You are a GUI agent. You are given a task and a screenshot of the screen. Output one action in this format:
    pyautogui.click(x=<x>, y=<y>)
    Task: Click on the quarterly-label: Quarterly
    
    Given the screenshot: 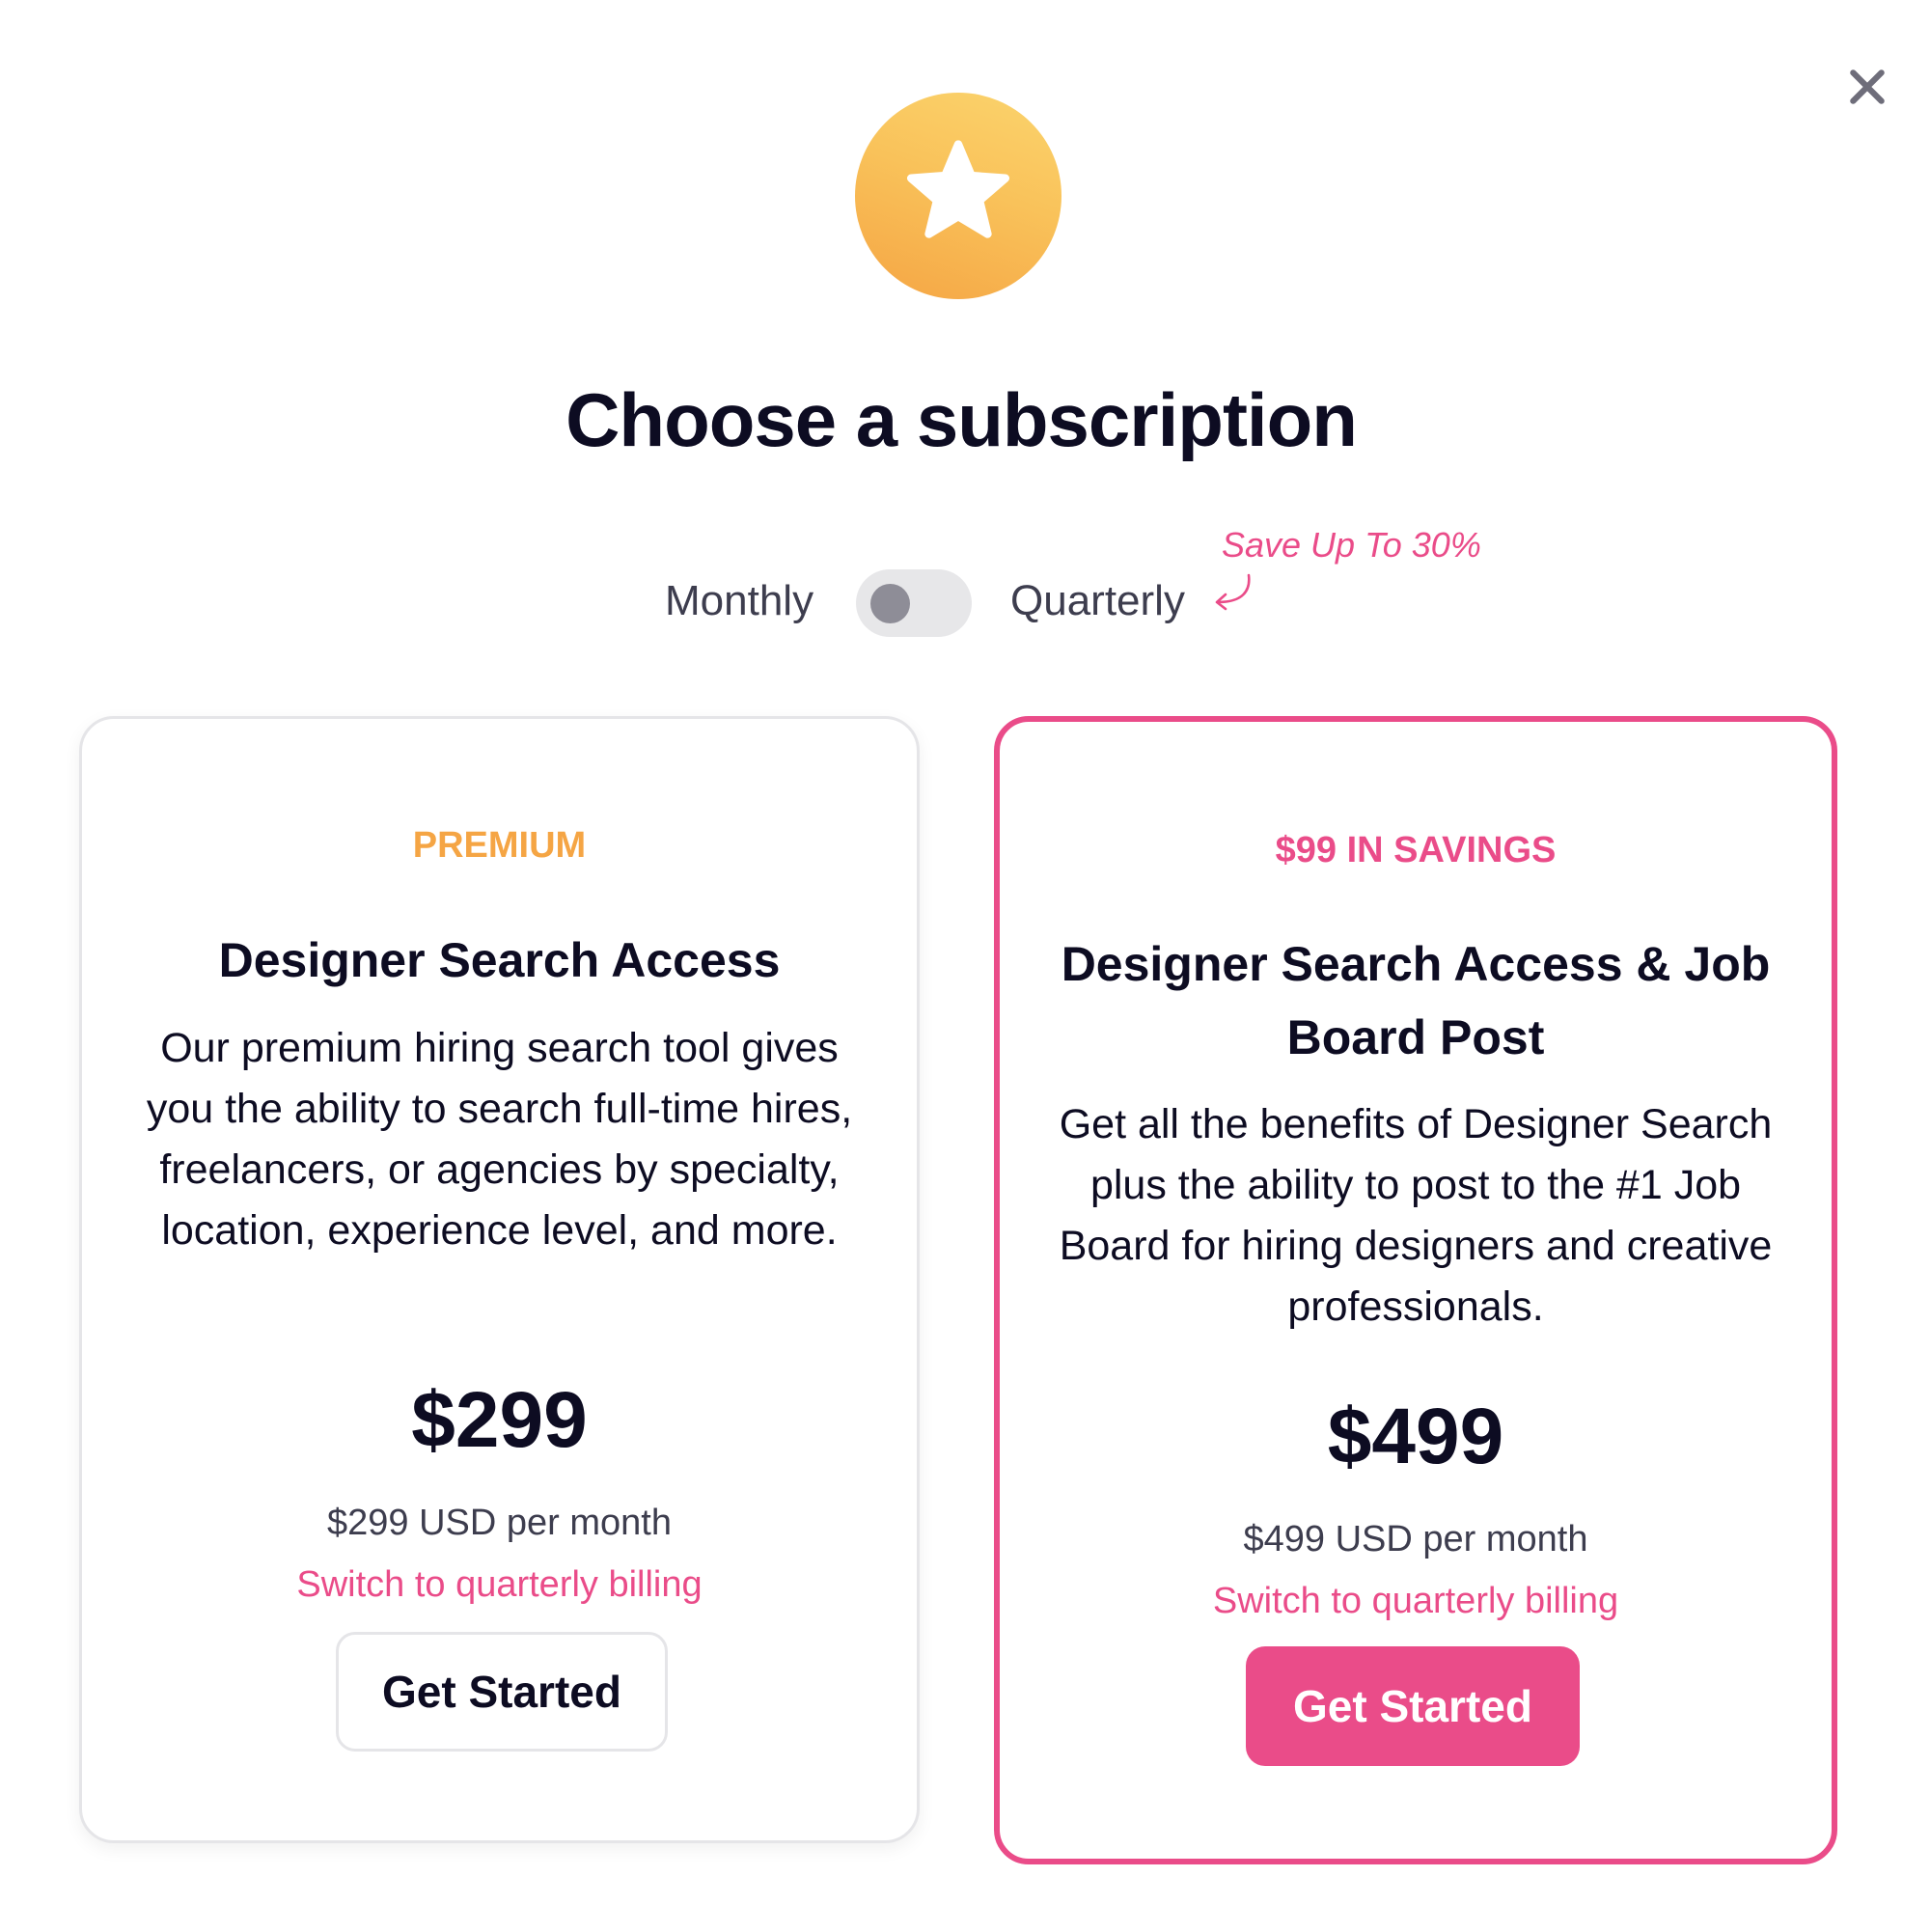 What is the action you would take?
    pyautogui.click(x=1097, y=601)
    